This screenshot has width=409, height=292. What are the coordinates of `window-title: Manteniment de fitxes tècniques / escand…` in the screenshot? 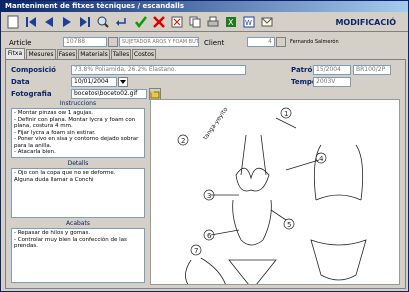 It's located at (204, 6).